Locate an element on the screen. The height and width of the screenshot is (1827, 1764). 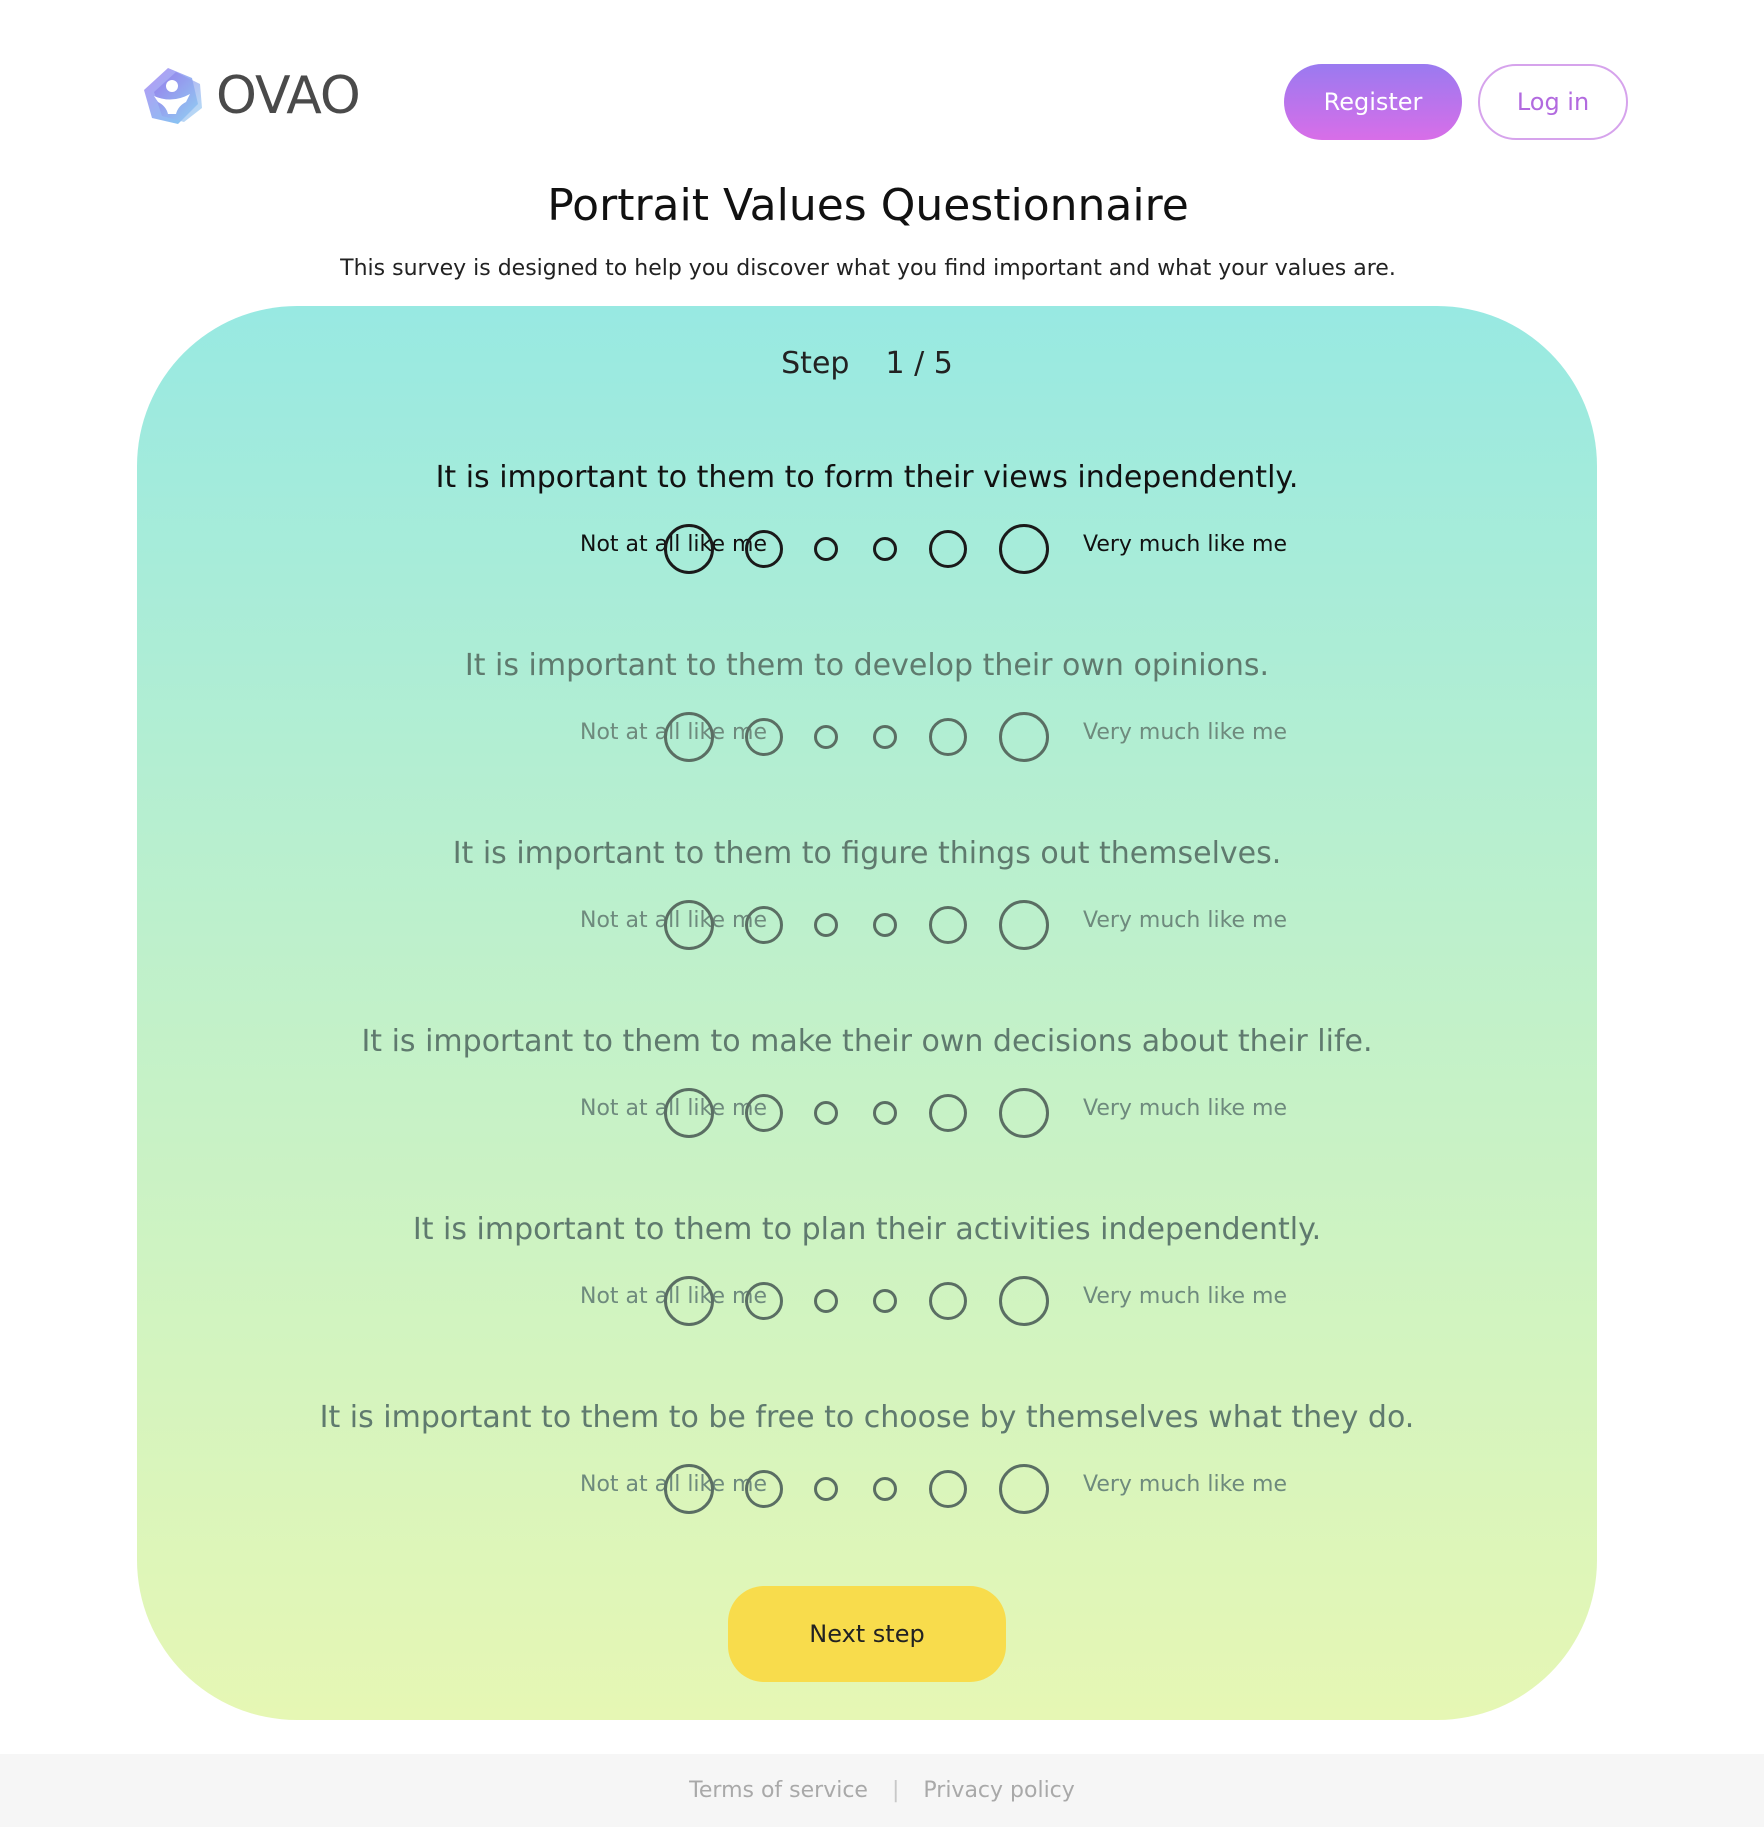
ovao-logo-icon is located at coordinates (173, 96).